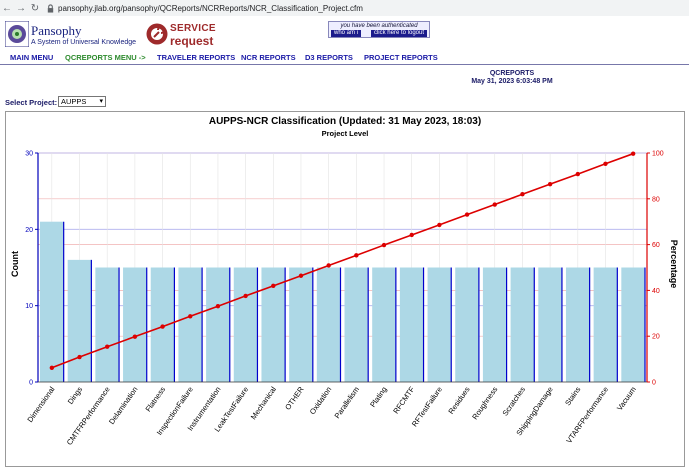 This screenshot has width=689, height=469. Describe the element at coordinates (484, 403) in the screenshot. I see `x-tick-label: Roughness` at that location.